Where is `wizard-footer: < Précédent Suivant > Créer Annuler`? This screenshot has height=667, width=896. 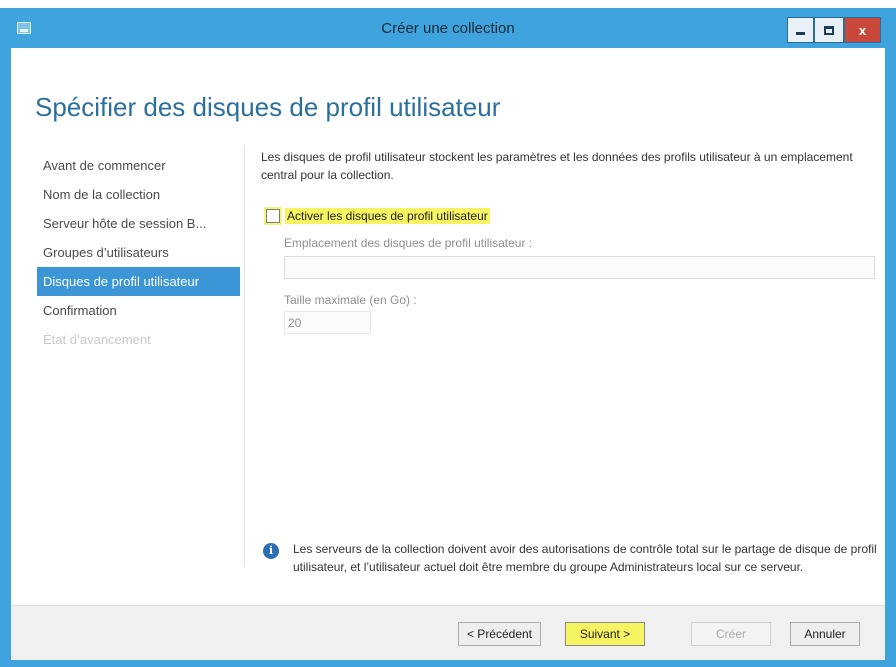
wizard-footer: < Précédent Suivant > Créer Annuler is located at coordinates (448, 632).